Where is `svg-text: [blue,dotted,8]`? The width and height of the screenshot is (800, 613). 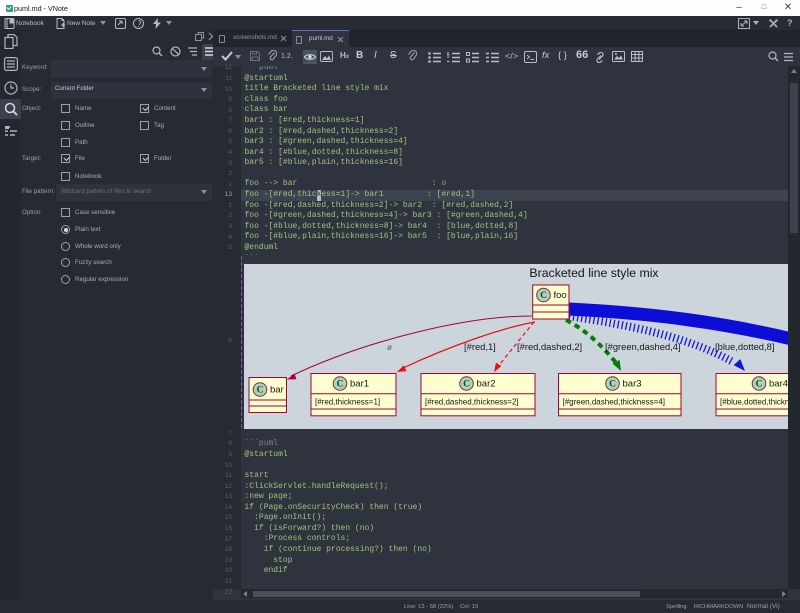
svg-text: [blue,dotted,8] is located at coordinates (744, 346).